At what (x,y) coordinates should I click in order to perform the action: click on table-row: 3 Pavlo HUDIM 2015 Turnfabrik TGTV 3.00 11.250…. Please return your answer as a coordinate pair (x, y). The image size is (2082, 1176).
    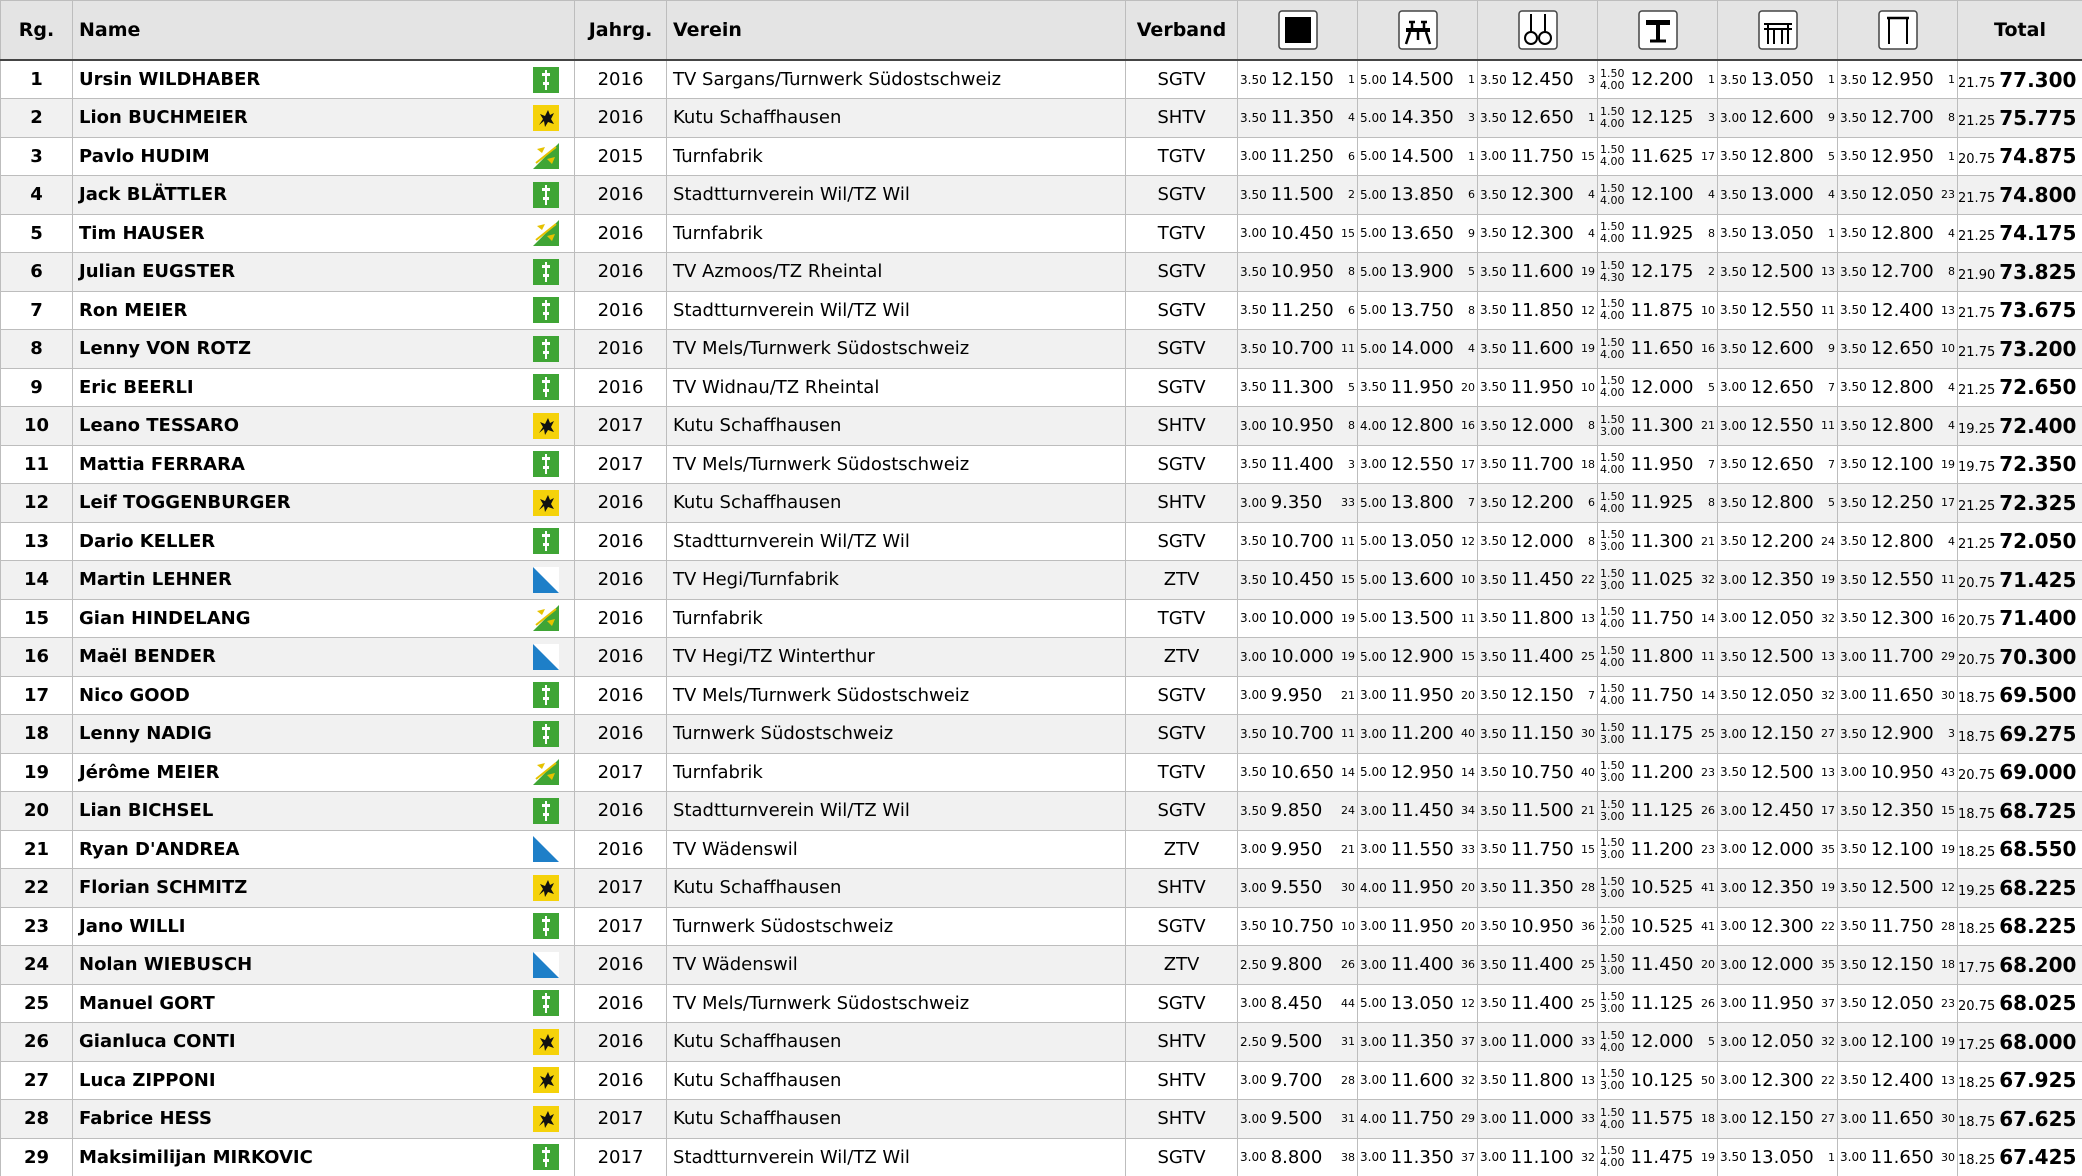
    Looking at the image, I should click on (1041, 156).